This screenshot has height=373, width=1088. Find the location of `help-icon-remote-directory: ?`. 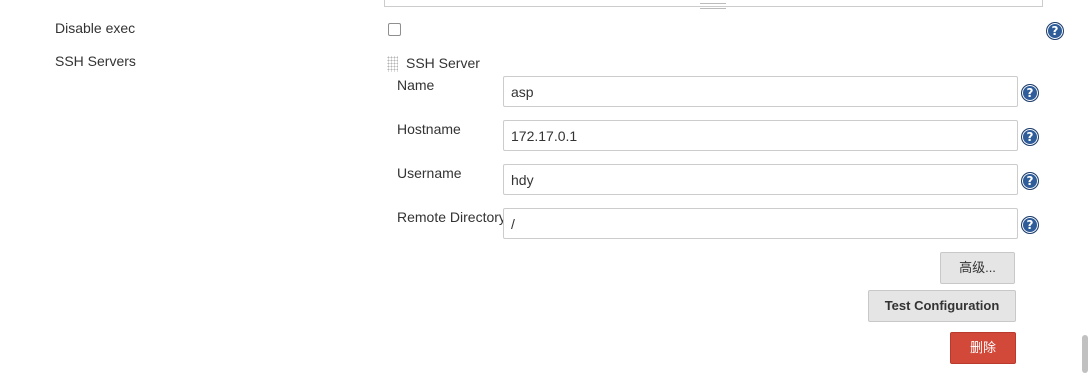

help-icon-remote-directory: ? is located at coordinates (1030, 225).